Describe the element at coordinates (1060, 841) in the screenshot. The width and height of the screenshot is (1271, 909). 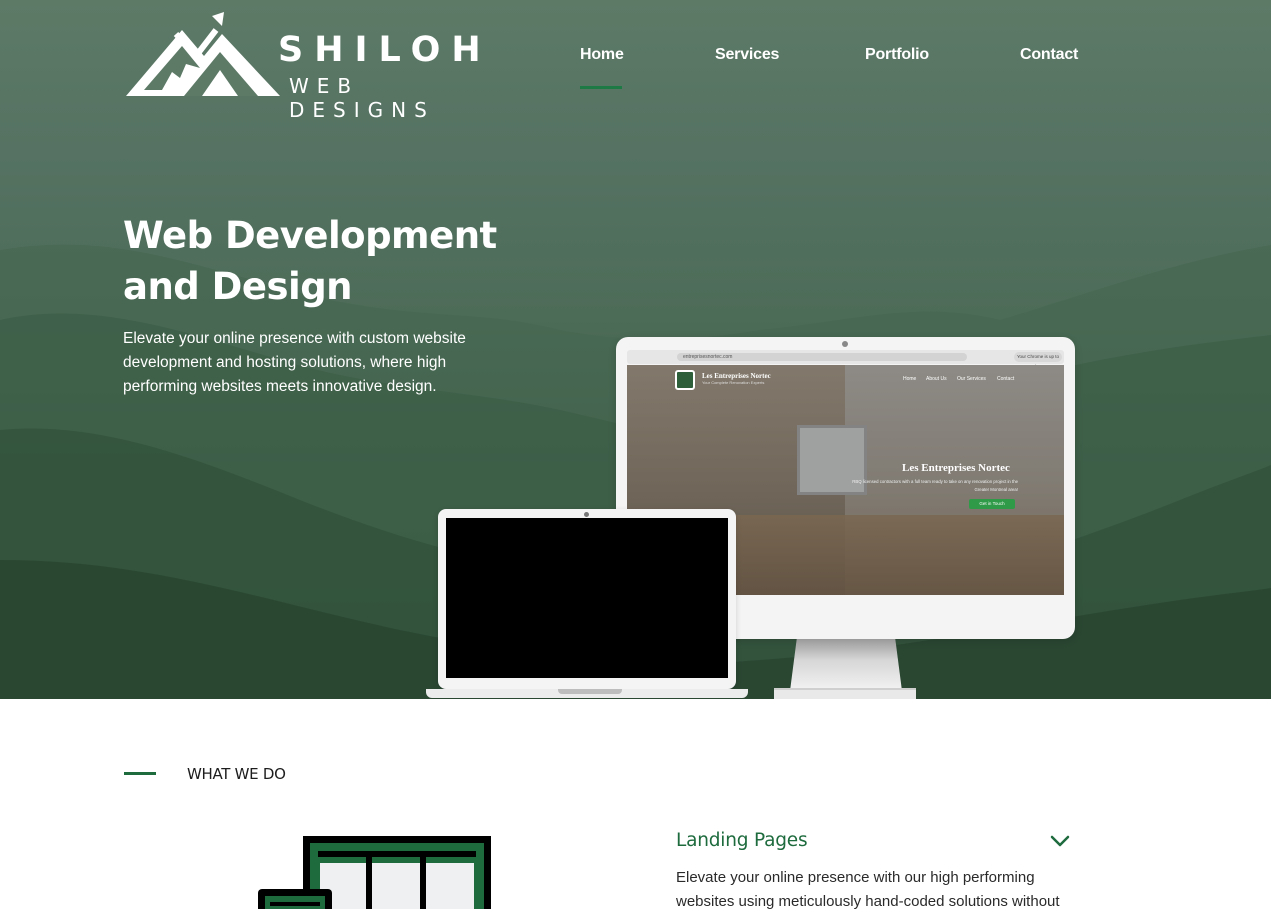
I see `chevron-down-icon` at that location.